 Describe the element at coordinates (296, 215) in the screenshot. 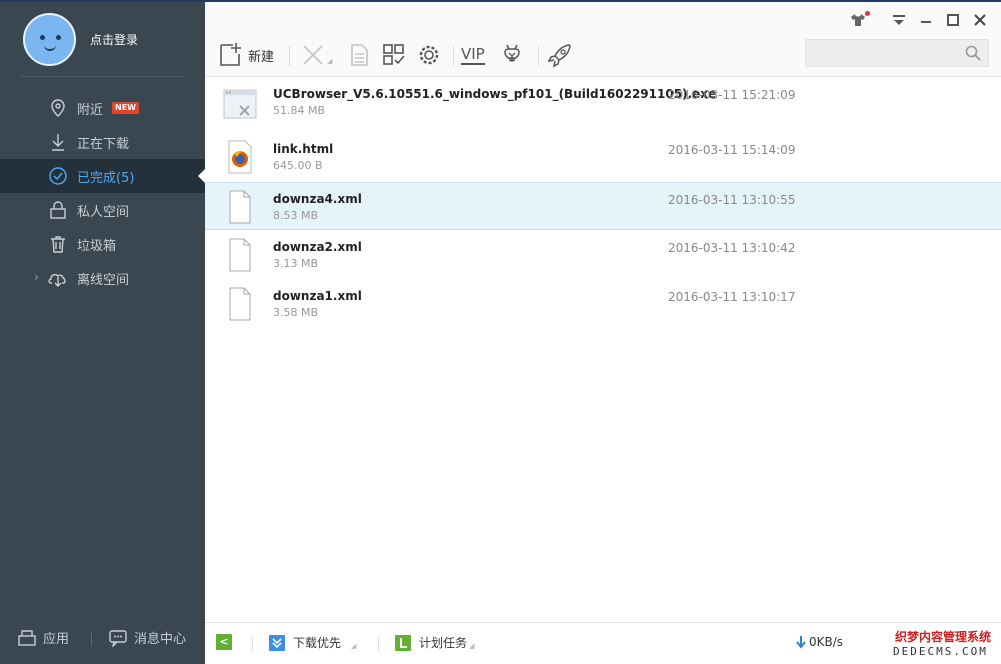

I see `file-size: 8.53 MB` at that location.